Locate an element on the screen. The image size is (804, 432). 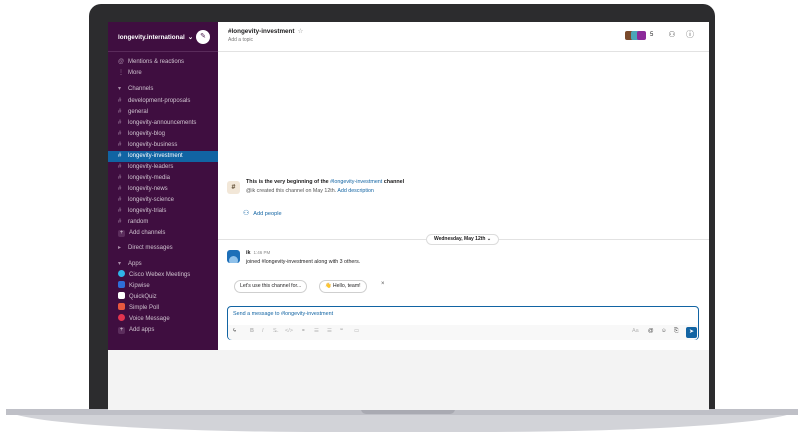
strikethrough-icon: S̶ is located at coordinates (275, 331).